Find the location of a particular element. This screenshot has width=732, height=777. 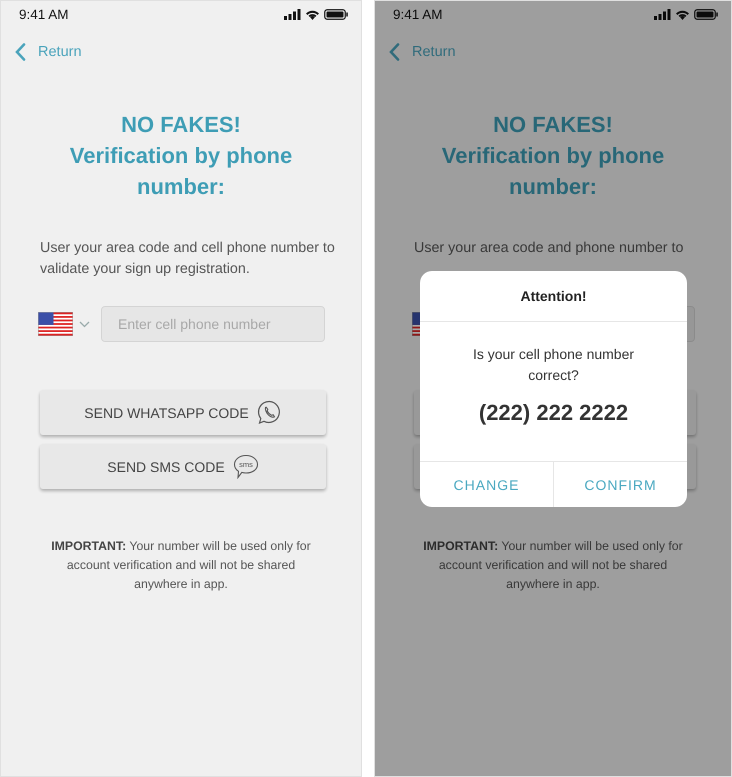

dialog-title: Attention! is located at coordinates (553, 296).